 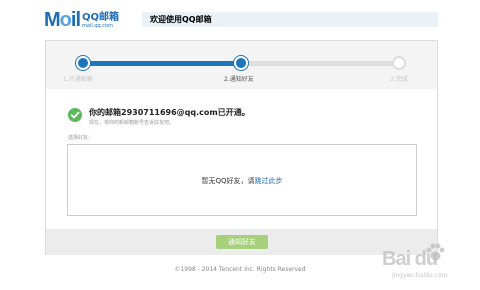 What do you see at coordinates (320, 63) in the screenshot?
I see `progress-track-pending` at bounding box center [320, 63].